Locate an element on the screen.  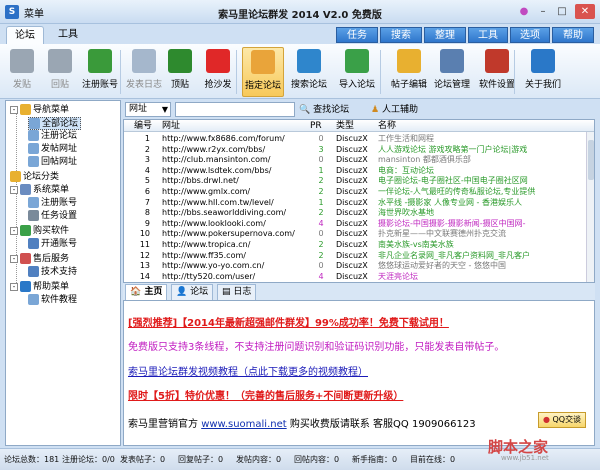
tree-item: 回帖网址 is located at coordinates (52, 162).